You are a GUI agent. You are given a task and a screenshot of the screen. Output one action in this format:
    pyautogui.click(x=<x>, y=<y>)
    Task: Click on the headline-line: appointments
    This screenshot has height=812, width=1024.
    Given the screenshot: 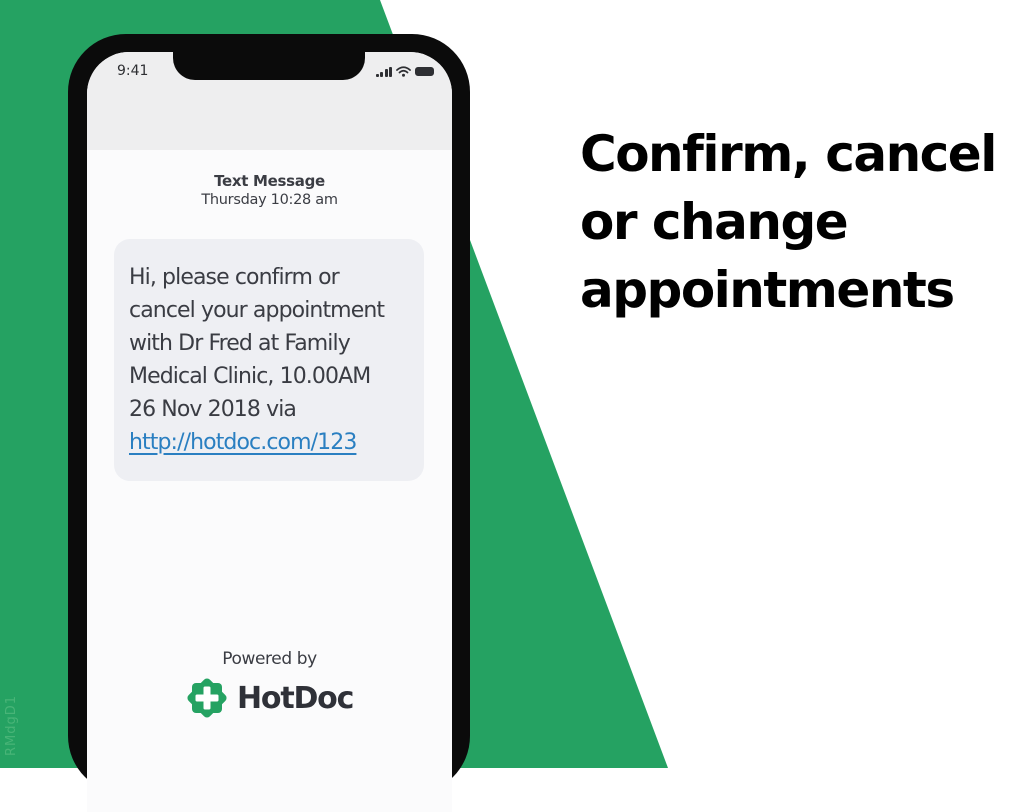 What is the action you would take?
    pyautogui.click(x=767, y=290)
    